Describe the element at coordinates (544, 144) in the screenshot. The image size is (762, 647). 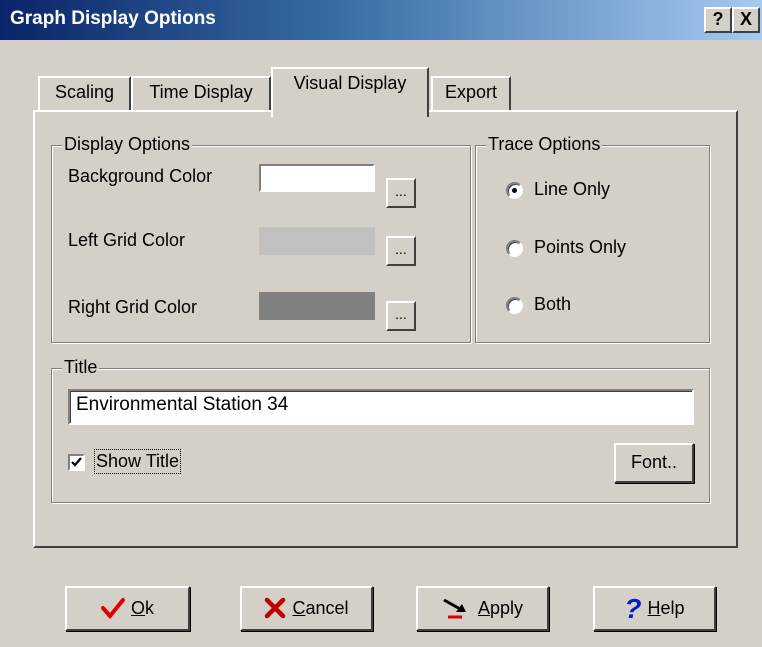
I see `group-legend: Trace Options` at that location.